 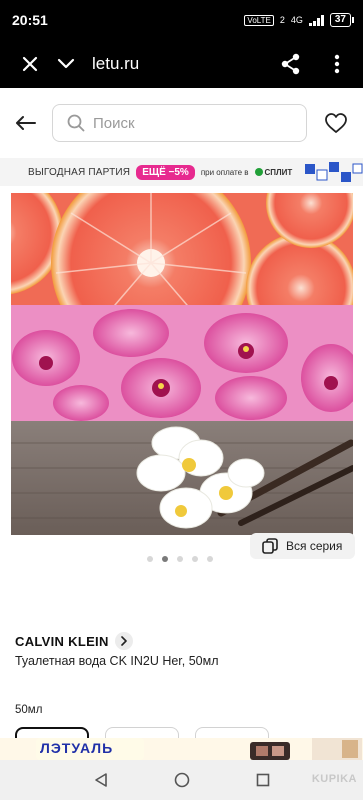 What do you see at coordinates (337, 64) in the screenshot?
I see `more-vertical-icon` at bounding box center [337, 64].